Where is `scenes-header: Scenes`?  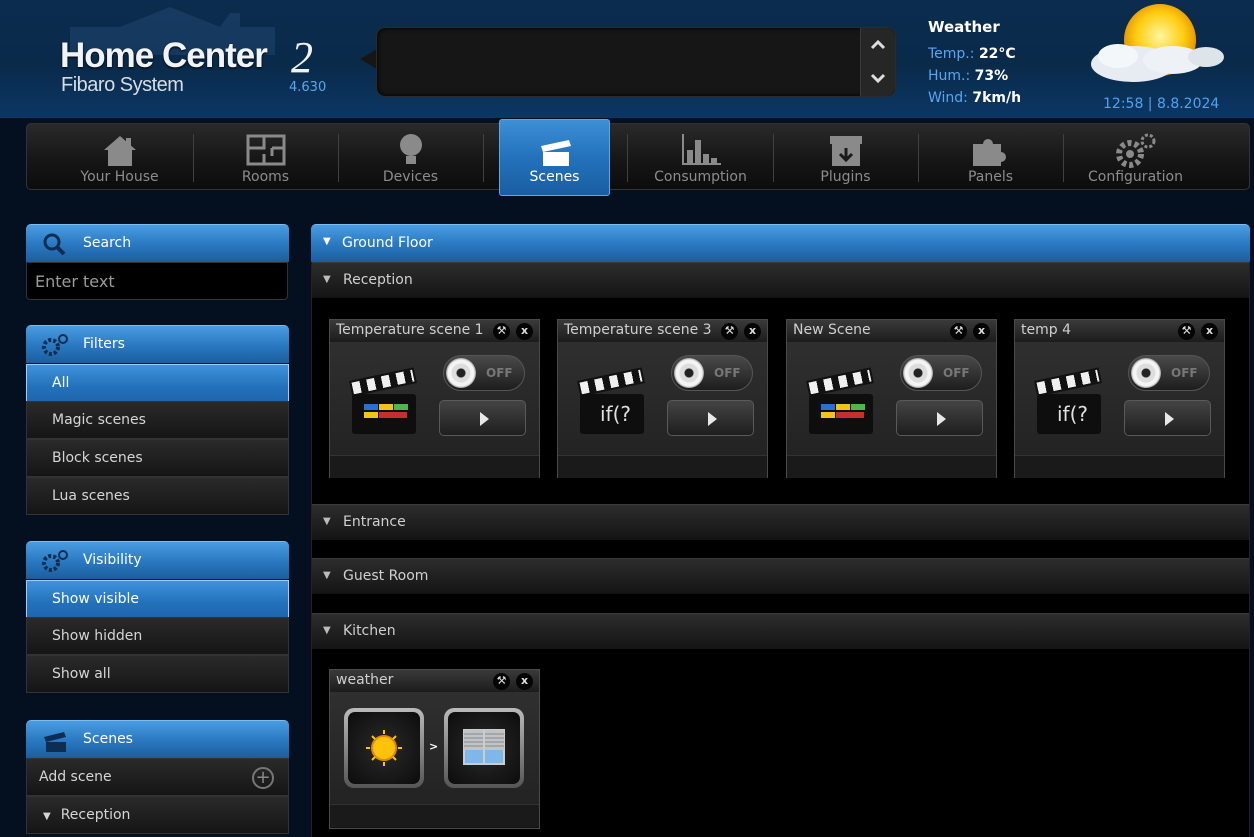 scenes-header: Scenes is located at coordinates (157, 739).